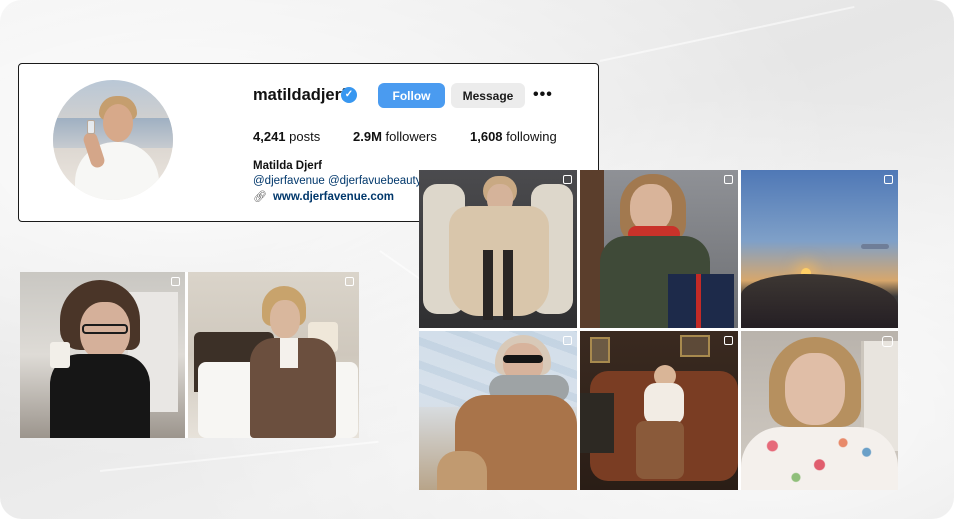 The image size is (954, 519). Describe the element at coordinates (333, 197) in the screenshot. I see `website-url: www.djerfavenue.com` at that location.